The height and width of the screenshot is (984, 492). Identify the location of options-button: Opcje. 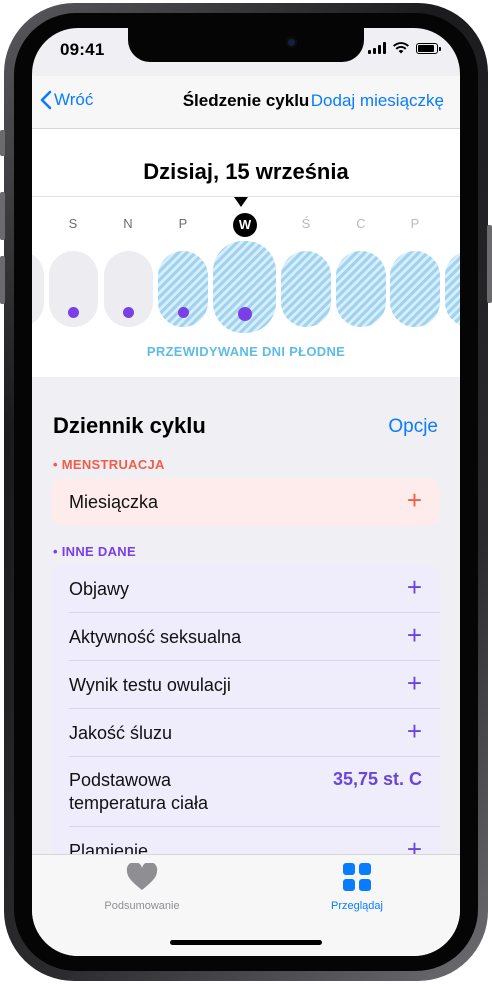
(413, 427).